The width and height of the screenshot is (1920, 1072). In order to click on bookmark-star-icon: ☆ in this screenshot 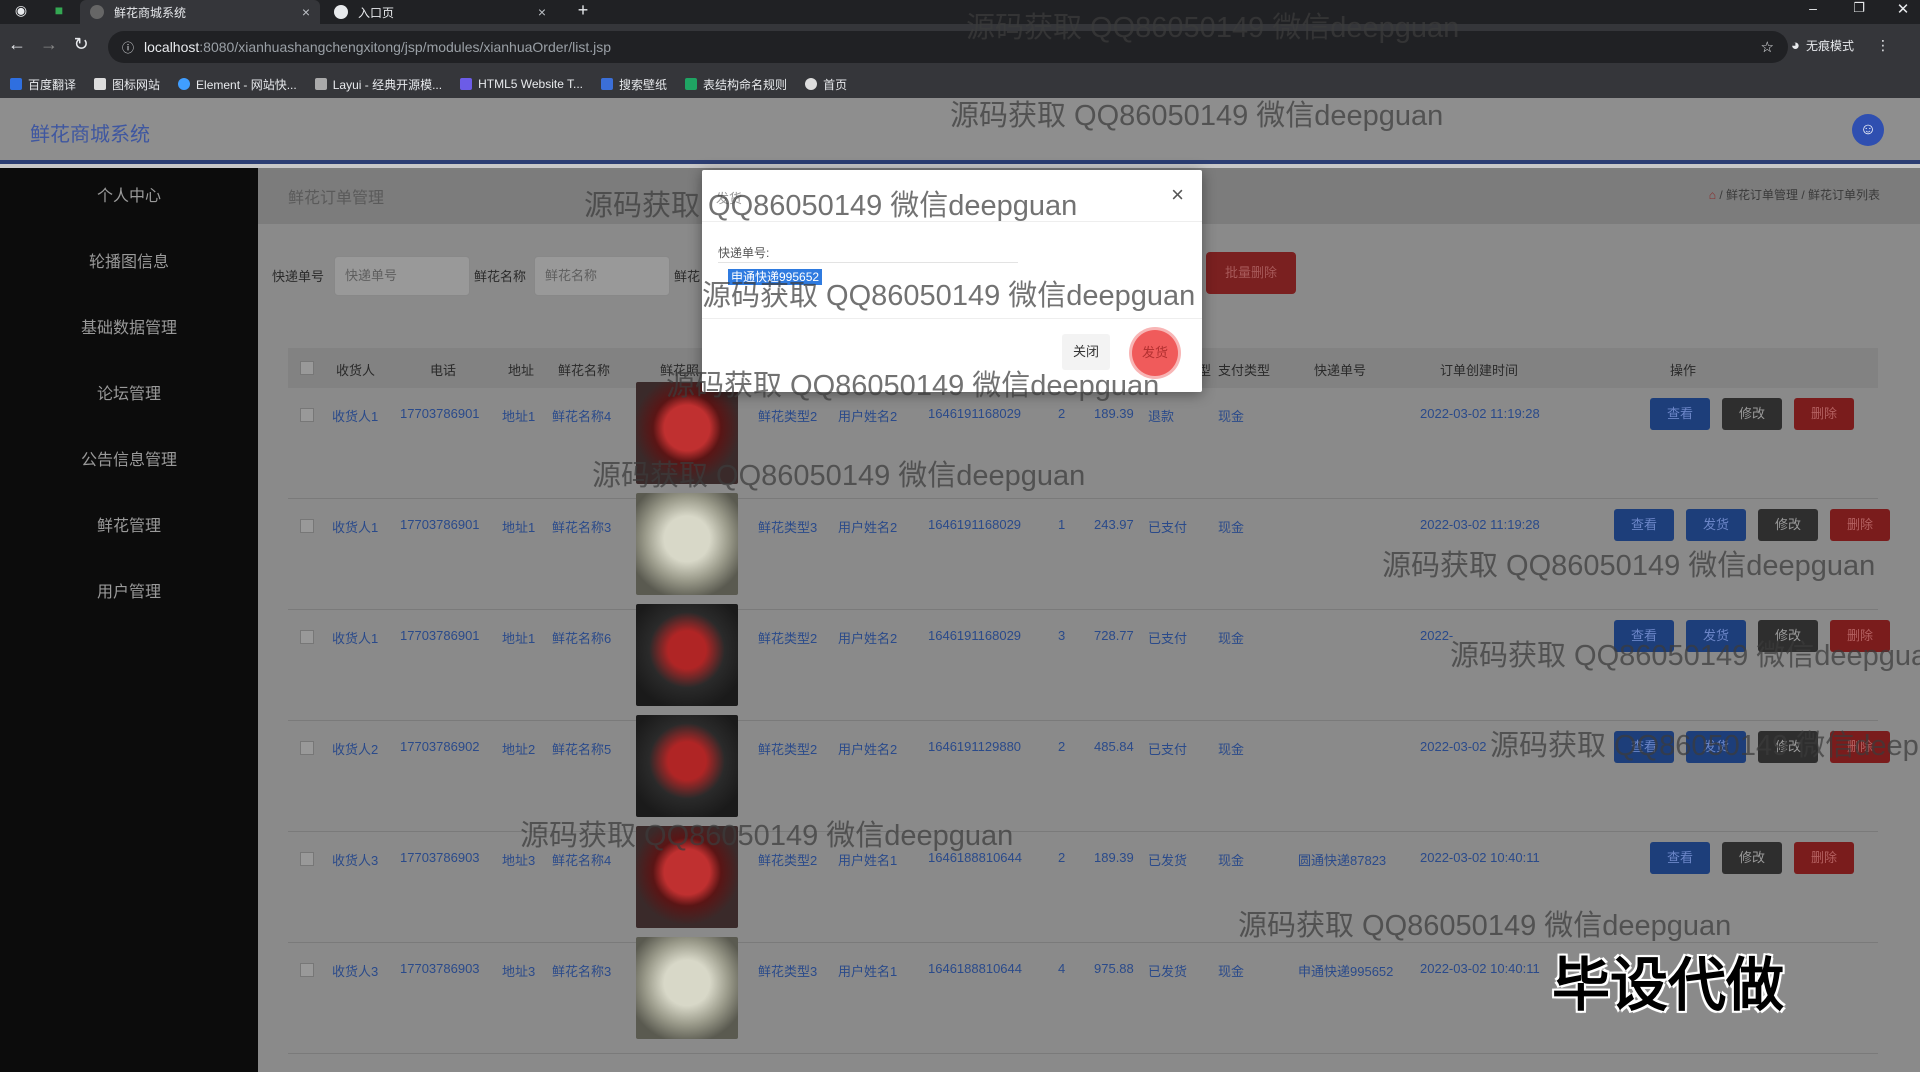, I will do `click(1767, 47)`.